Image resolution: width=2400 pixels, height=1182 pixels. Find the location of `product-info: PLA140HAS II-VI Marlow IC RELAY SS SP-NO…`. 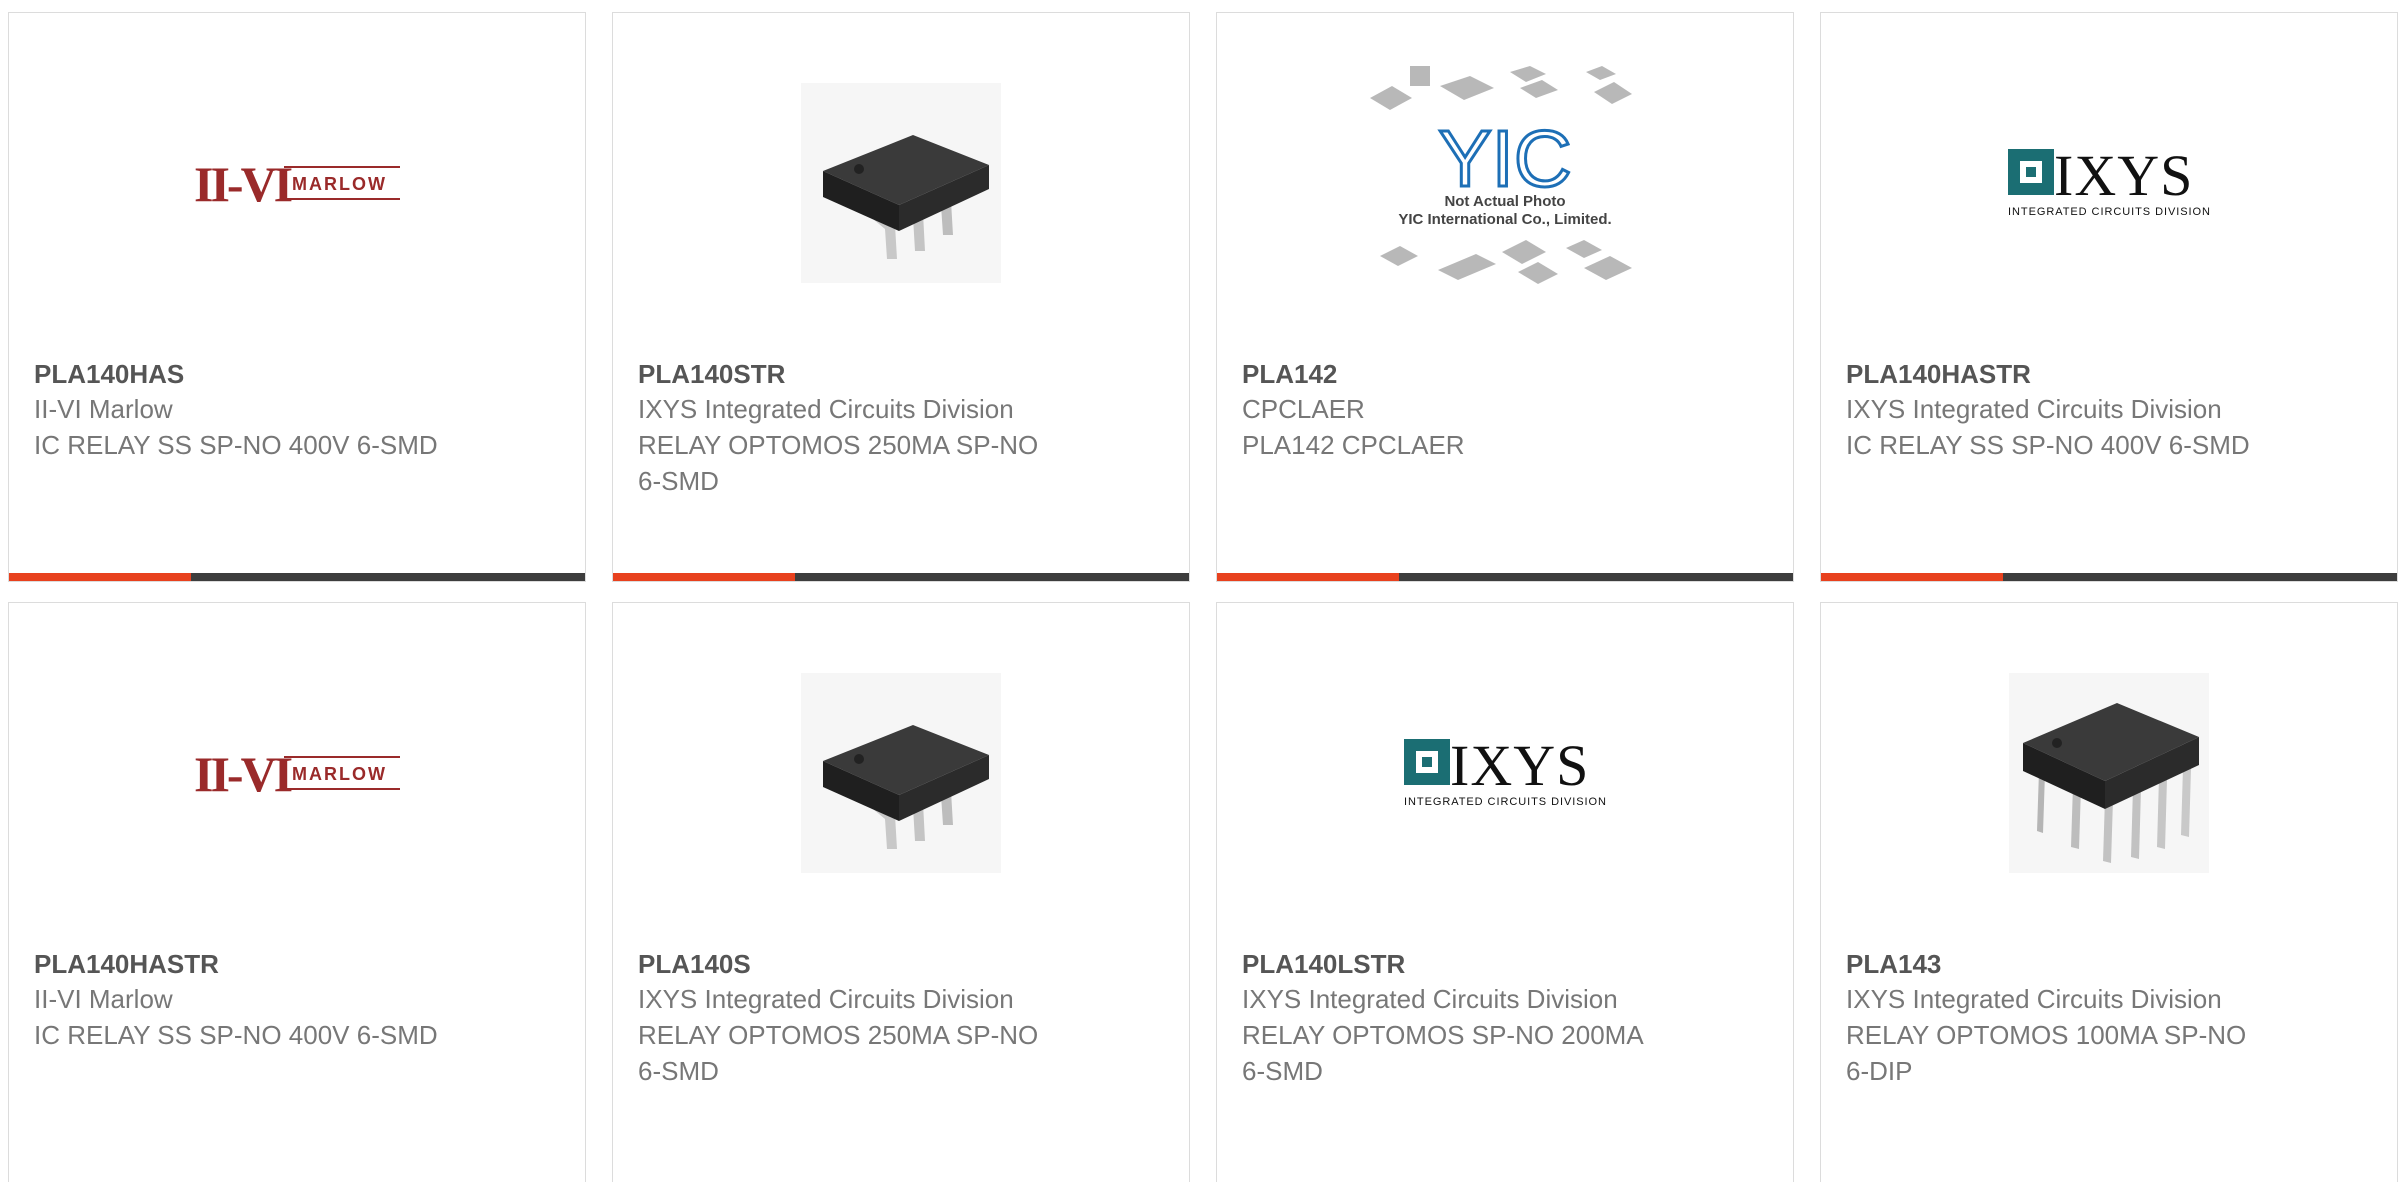

product-info: PLA140HAS II-VI Marlow IC RELAY SS SP-NO… is located at coordinates (244, 410).